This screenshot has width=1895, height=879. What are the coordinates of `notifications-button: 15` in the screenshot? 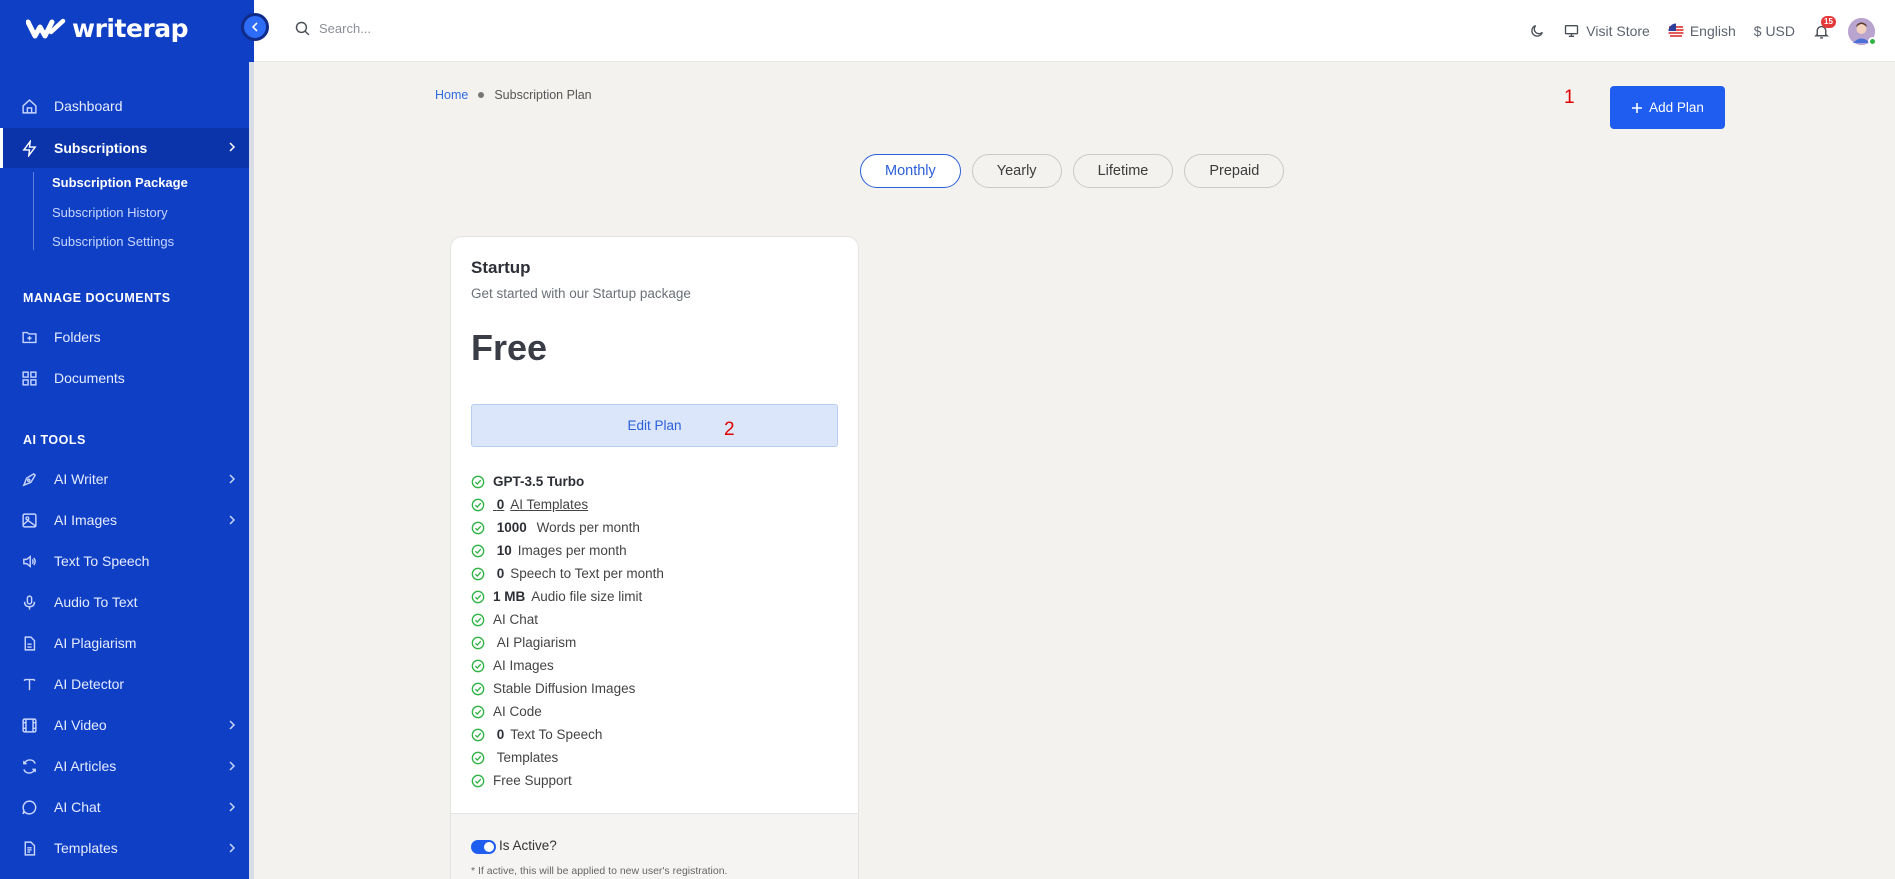 It's located at (1824, 27).